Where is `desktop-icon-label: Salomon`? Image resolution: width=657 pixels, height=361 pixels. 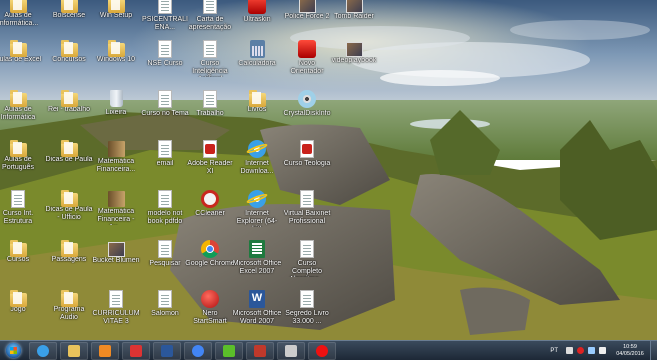
desktop-icon-label: Salomon is located at coordinates (165, 313).